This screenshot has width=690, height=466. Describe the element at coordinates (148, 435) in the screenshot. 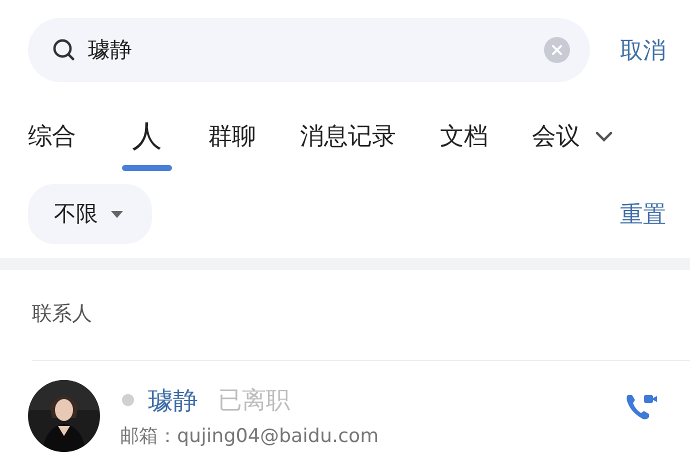

I see `email-label: 邮箱：` at that location.